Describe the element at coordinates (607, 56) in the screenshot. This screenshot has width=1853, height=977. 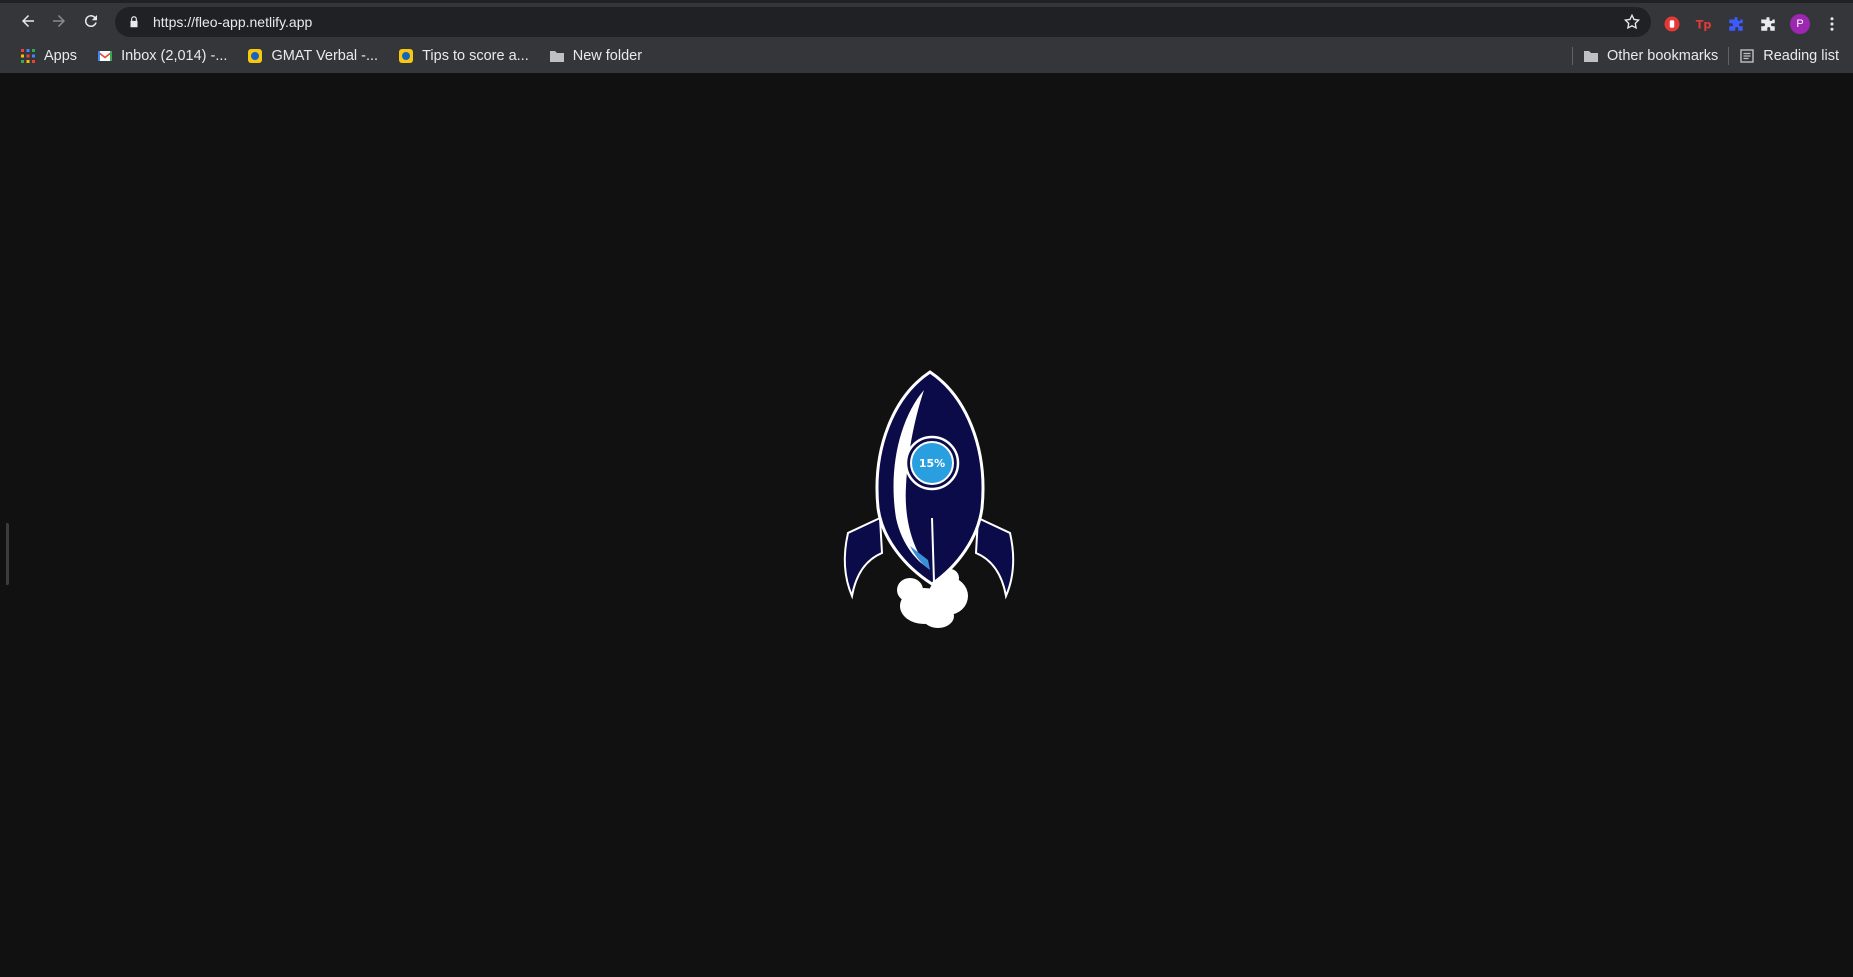
I see `bookmark-label: New folder` at that location.